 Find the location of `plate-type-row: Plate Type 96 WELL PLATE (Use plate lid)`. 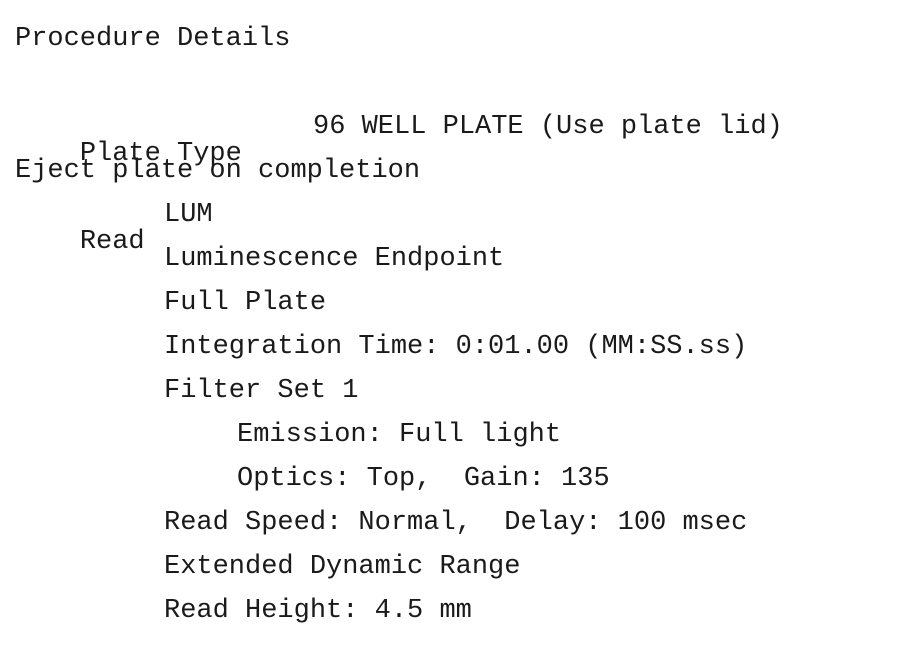

plate-type-row: Plate Type 96 WELL PLATE (Use plate lid) is located at coordinates (399, 141).